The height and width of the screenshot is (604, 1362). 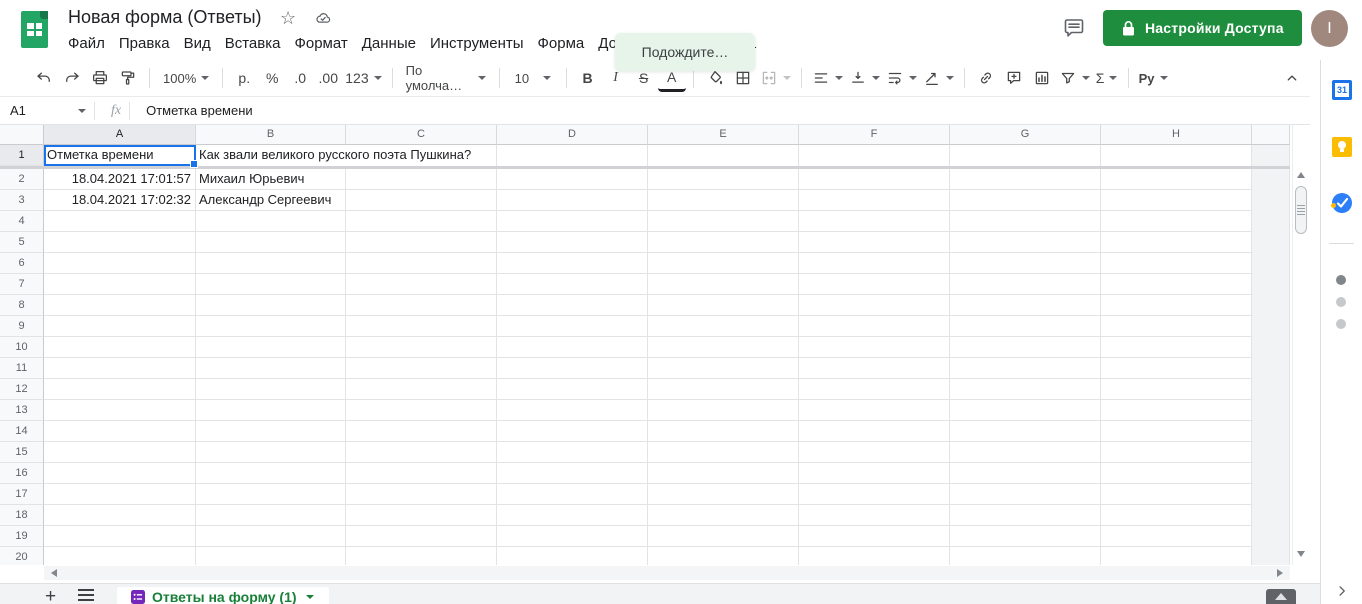 I want to click on cell-F19, so click(x=874, y=536).